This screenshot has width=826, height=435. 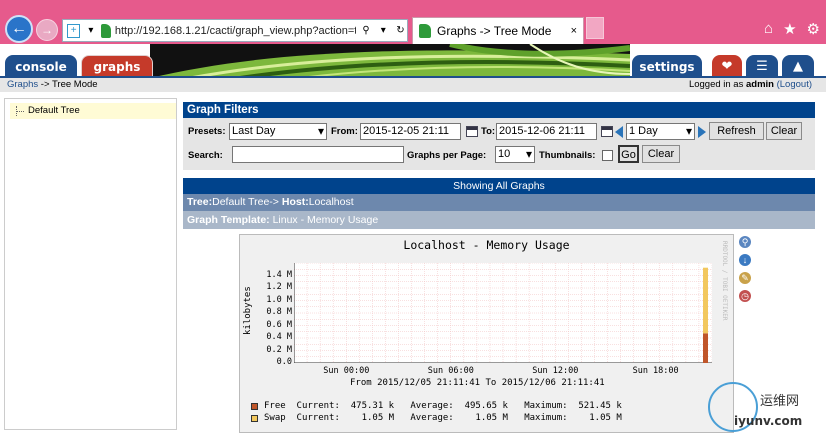 I want to click on series-free-area, so click(x=705, y=348).